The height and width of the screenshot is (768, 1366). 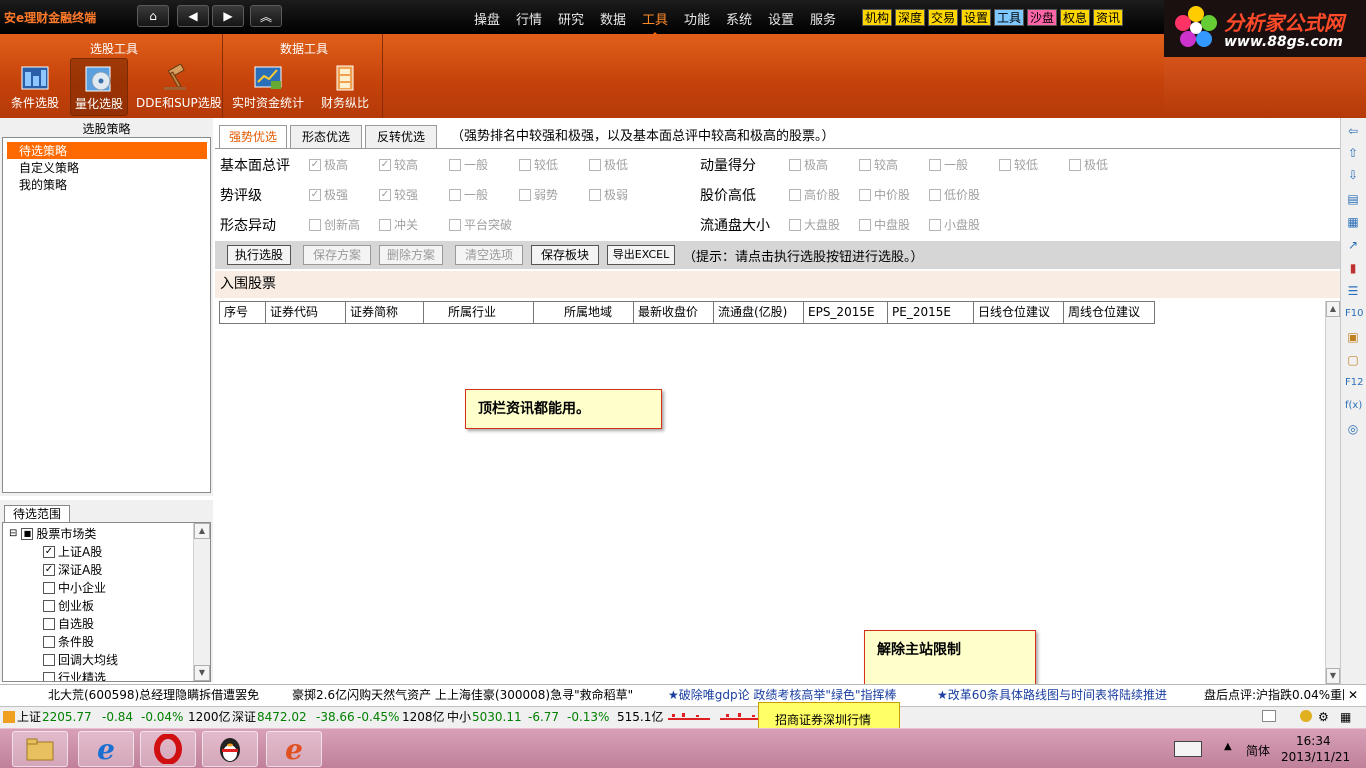 I want to click on column-header: 证券简称, so click(x=385, y=312).